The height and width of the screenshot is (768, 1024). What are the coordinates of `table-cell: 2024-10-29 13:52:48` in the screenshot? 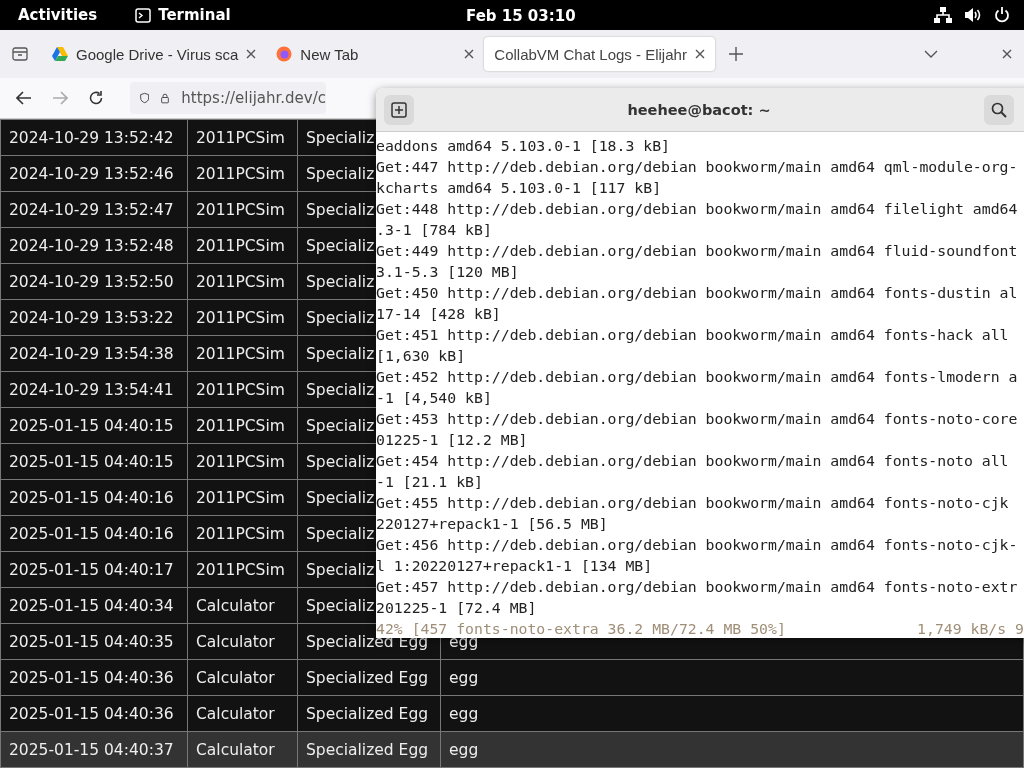 It's located at (94, 245).